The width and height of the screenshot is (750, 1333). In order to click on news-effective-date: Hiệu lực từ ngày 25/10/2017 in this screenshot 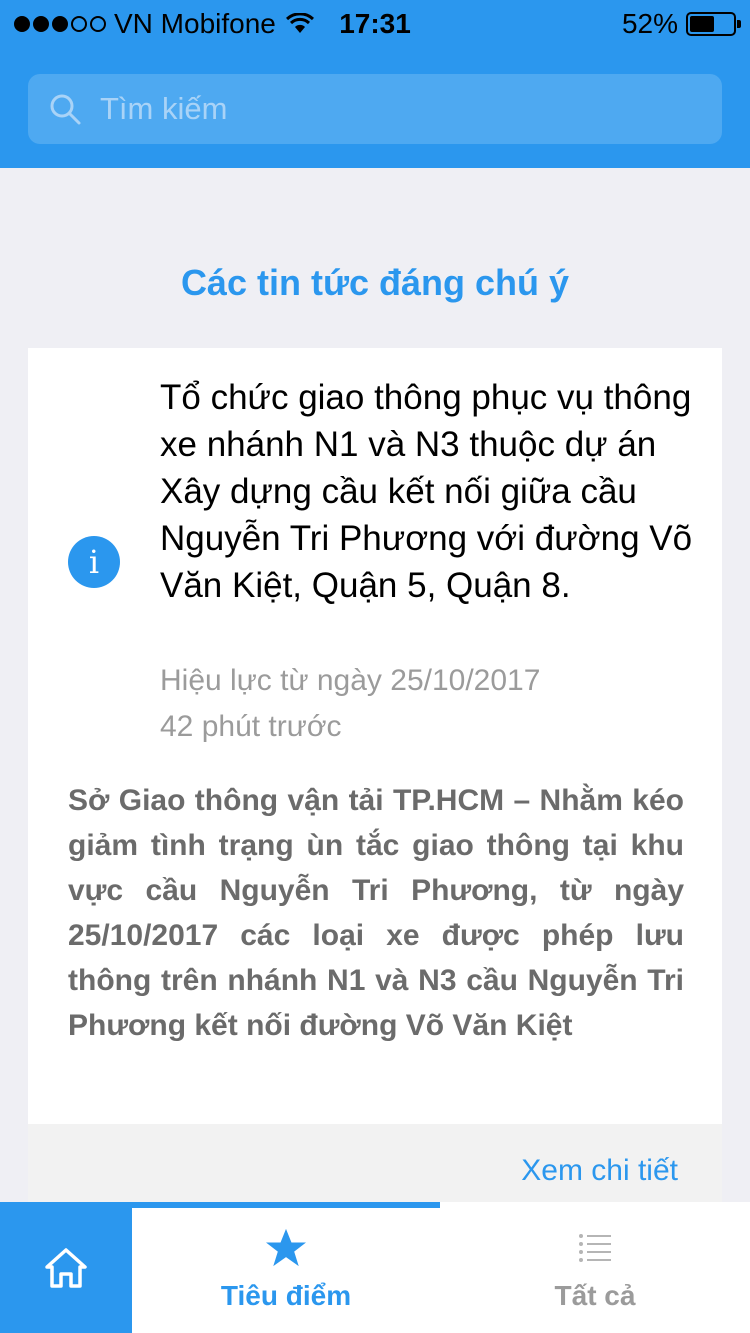, I will do `click(350, 680)`.